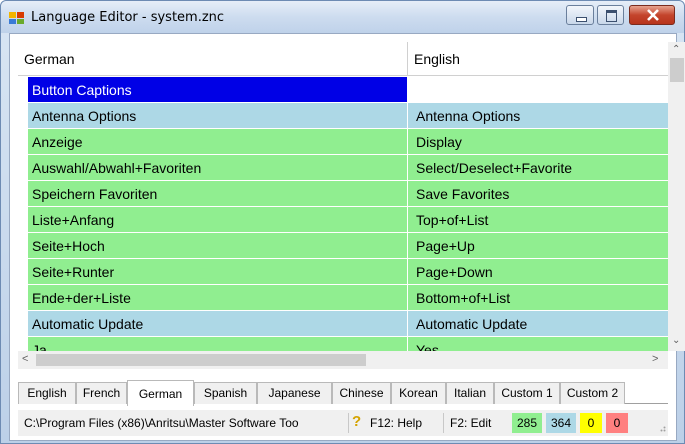 Image resolution: width=685 pixels, height=444 pixels. I want to click on help-icon: ?, so click(356, 421).